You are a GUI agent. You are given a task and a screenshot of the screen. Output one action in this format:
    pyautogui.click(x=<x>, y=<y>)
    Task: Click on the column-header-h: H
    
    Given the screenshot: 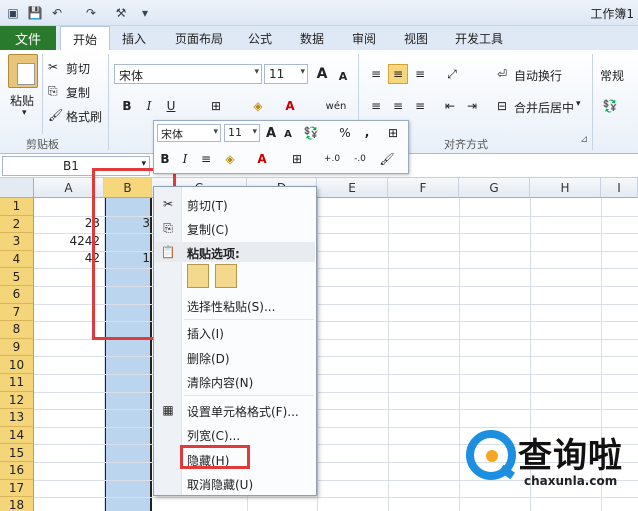 What is the action you would take?
    pyautogui.click(x=565, y=188)
    